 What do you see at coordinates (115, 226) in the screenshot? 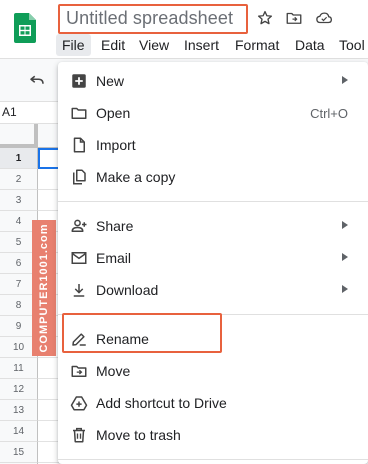
I see `menu-item-label: Share` at bounding box center [115, 226].